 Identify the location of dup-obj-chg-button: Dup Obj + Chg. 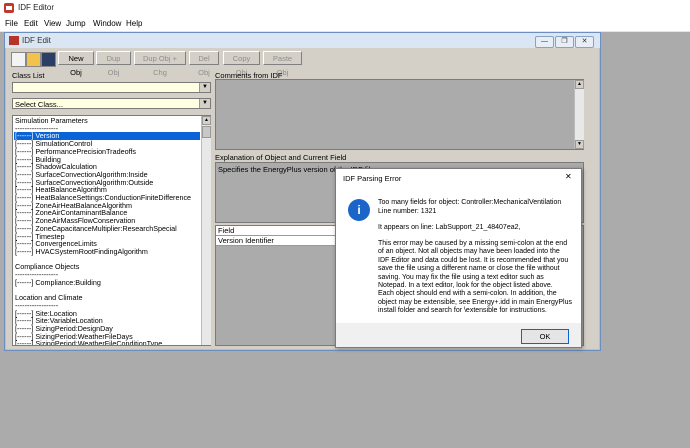
(160, 64).